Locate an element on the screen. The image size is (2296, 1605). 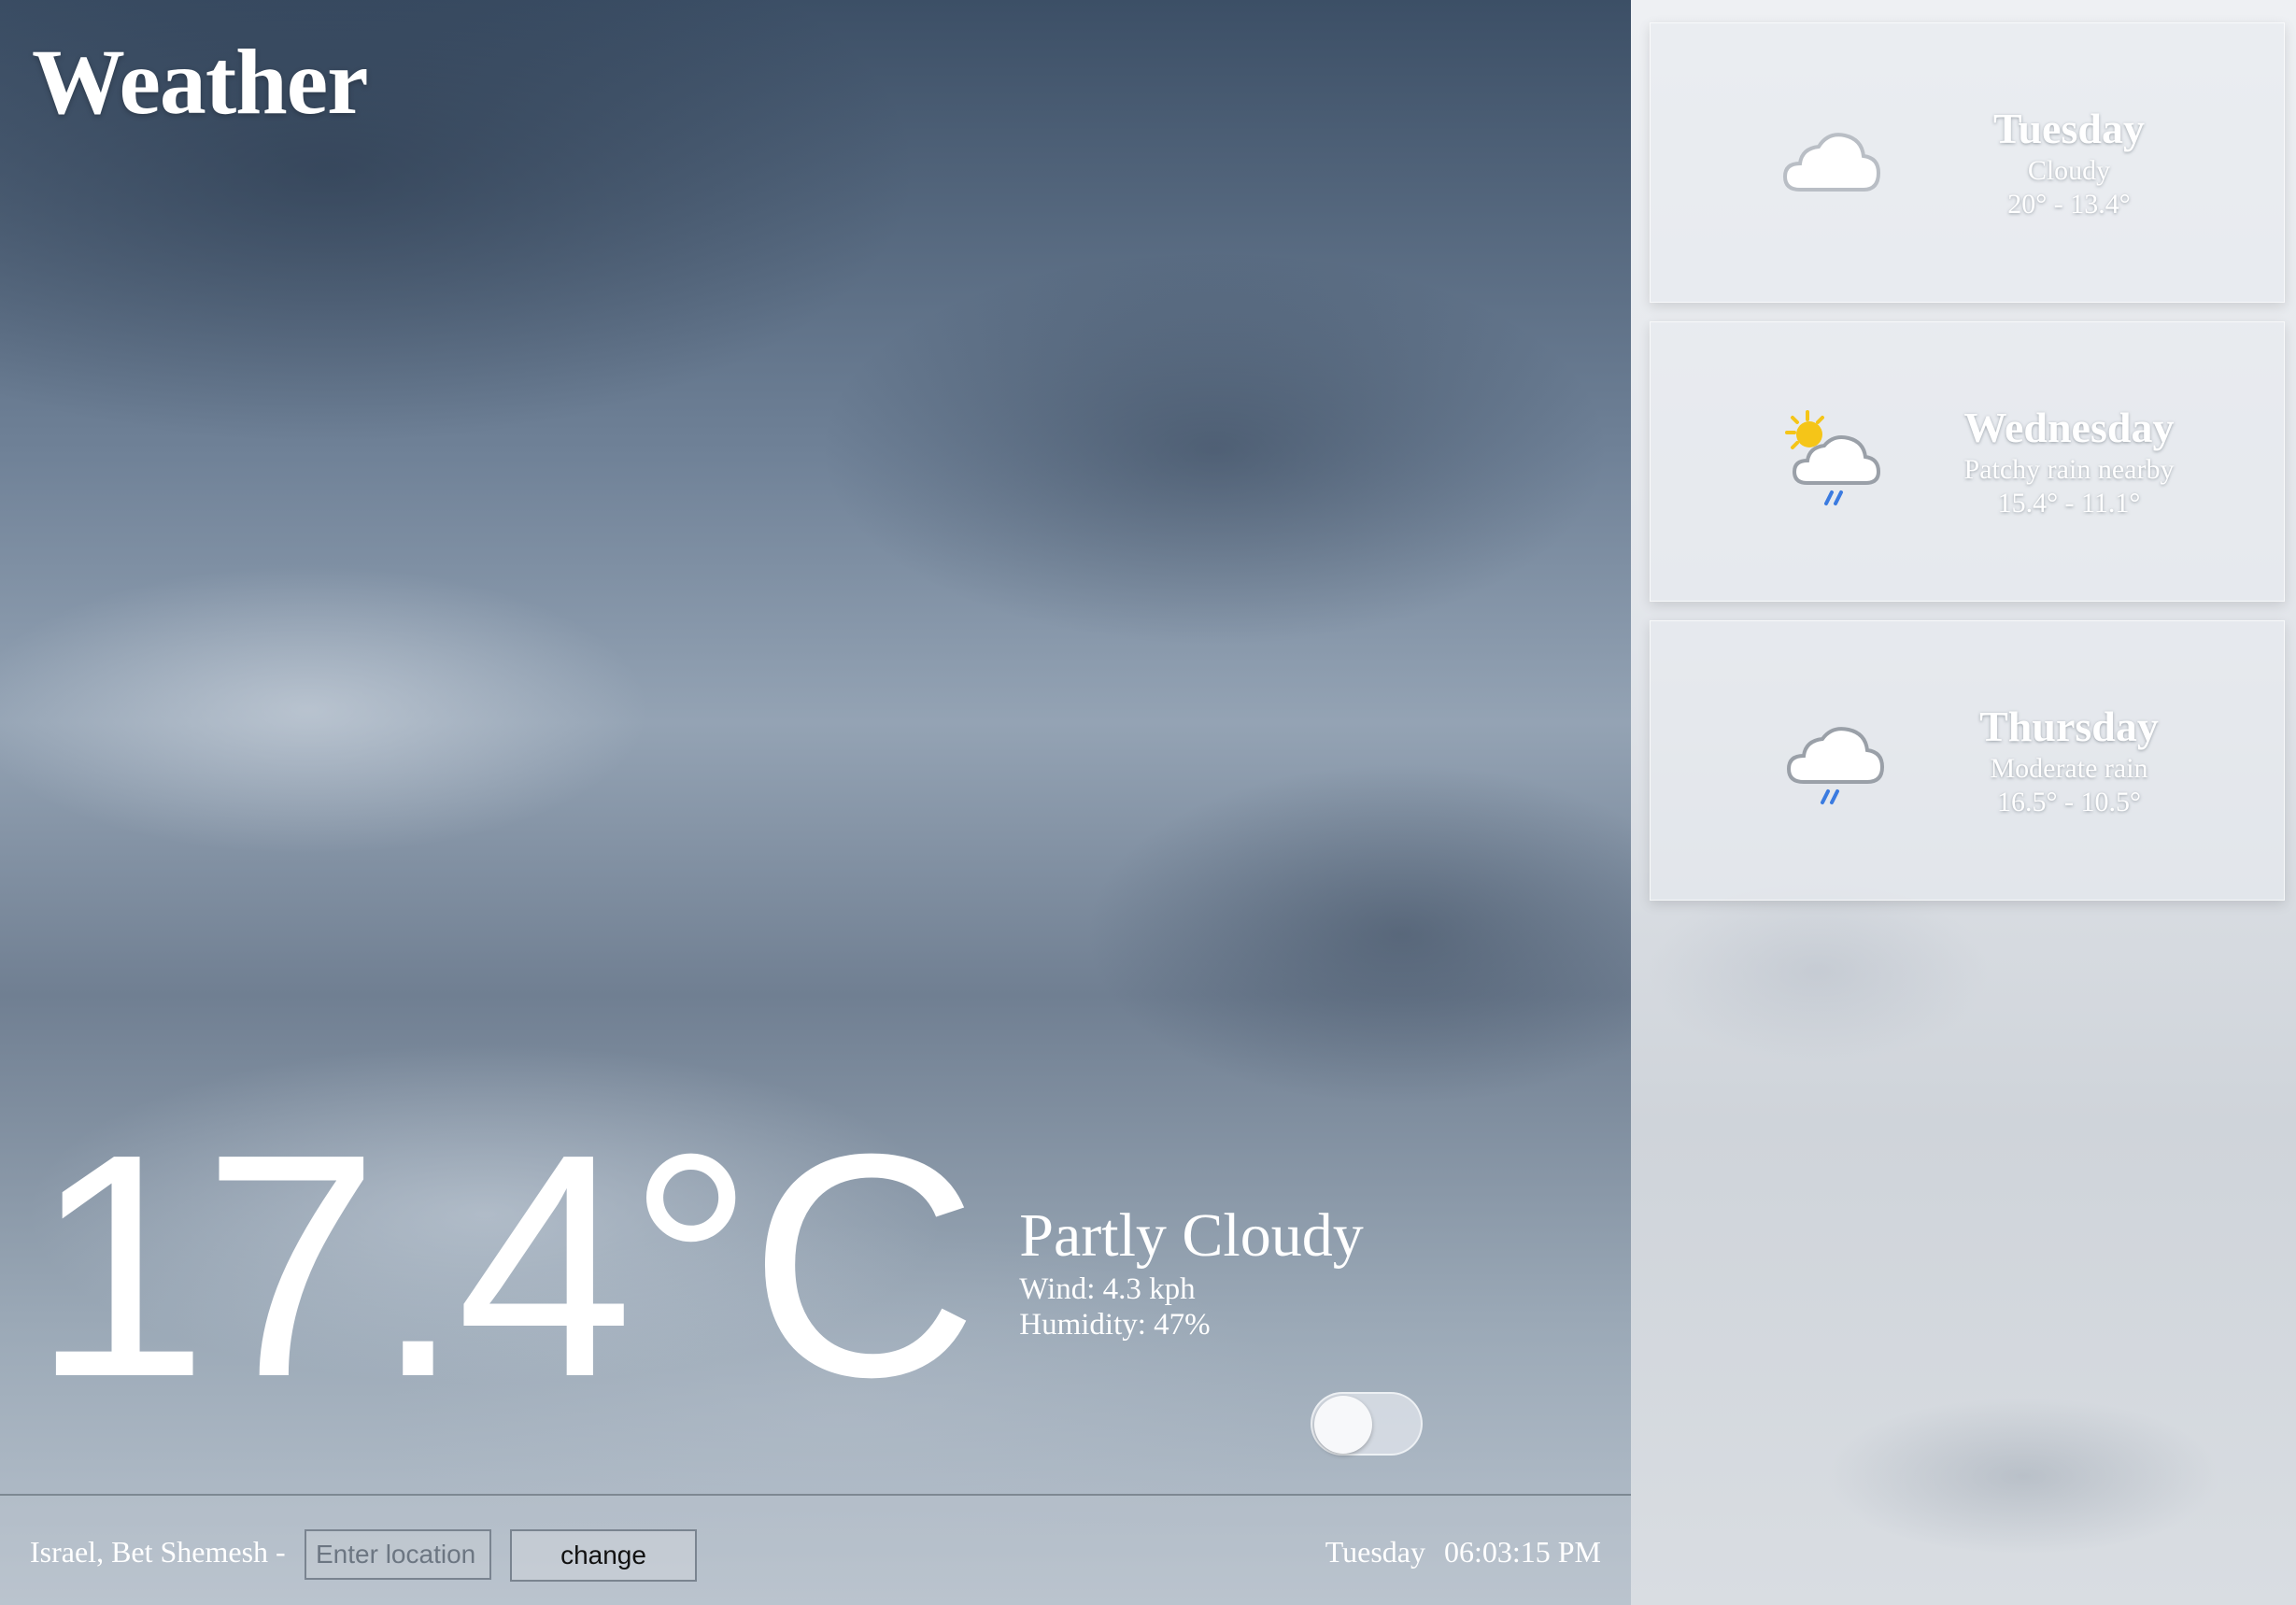
cloud-rain-icon is located at coordinates (1836, 765).